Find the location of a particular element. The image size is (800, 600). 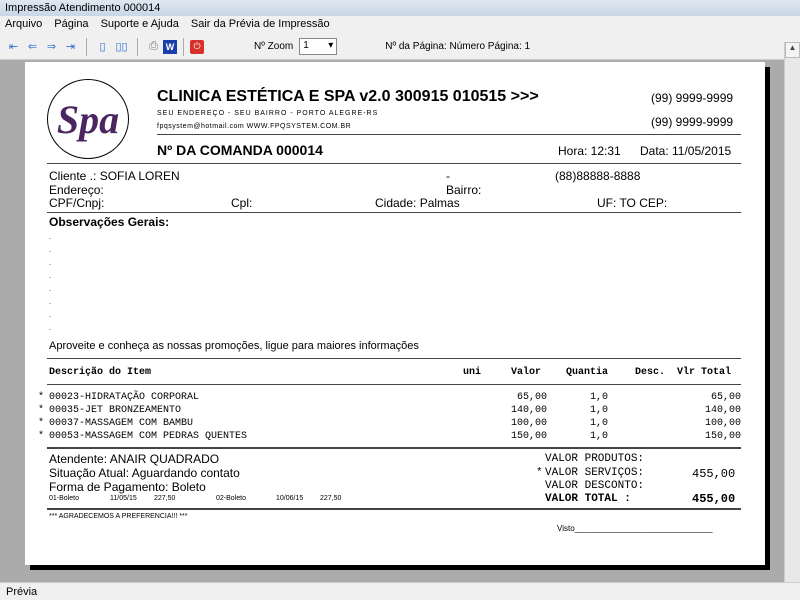

dash: - is located at coordinates (448, 176).